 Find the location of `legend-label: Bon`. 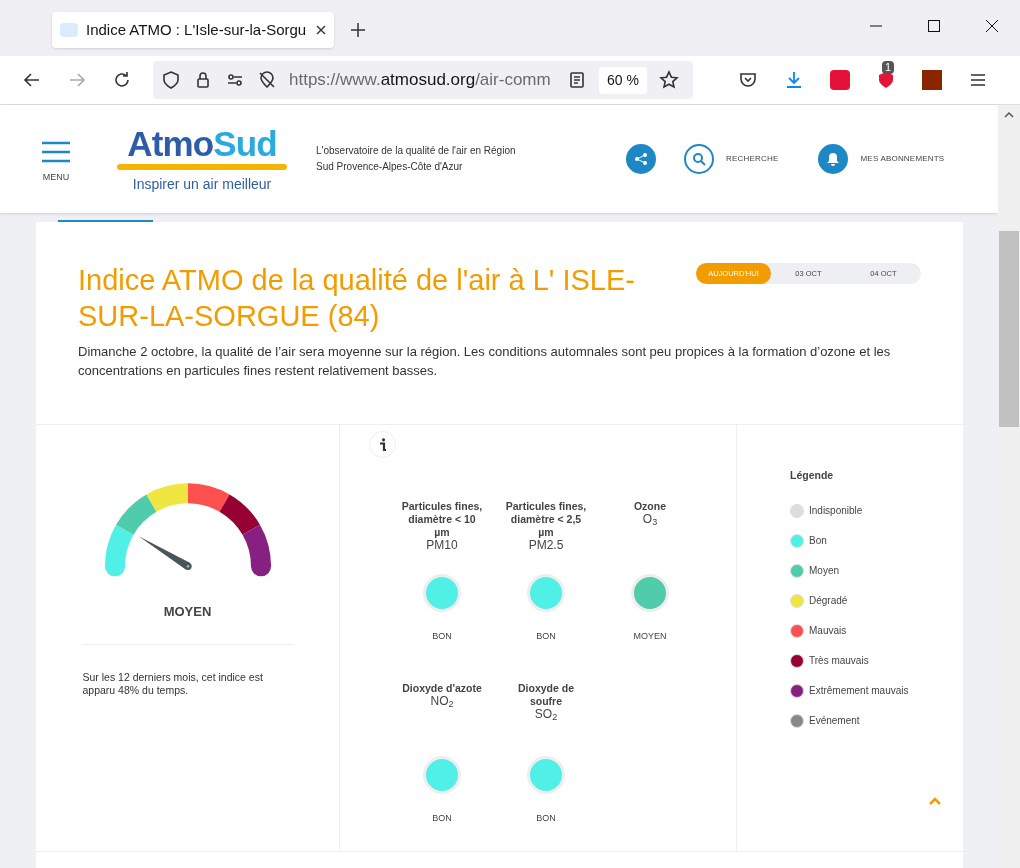

legend-label: Bon is located at coordinates (818, 541).